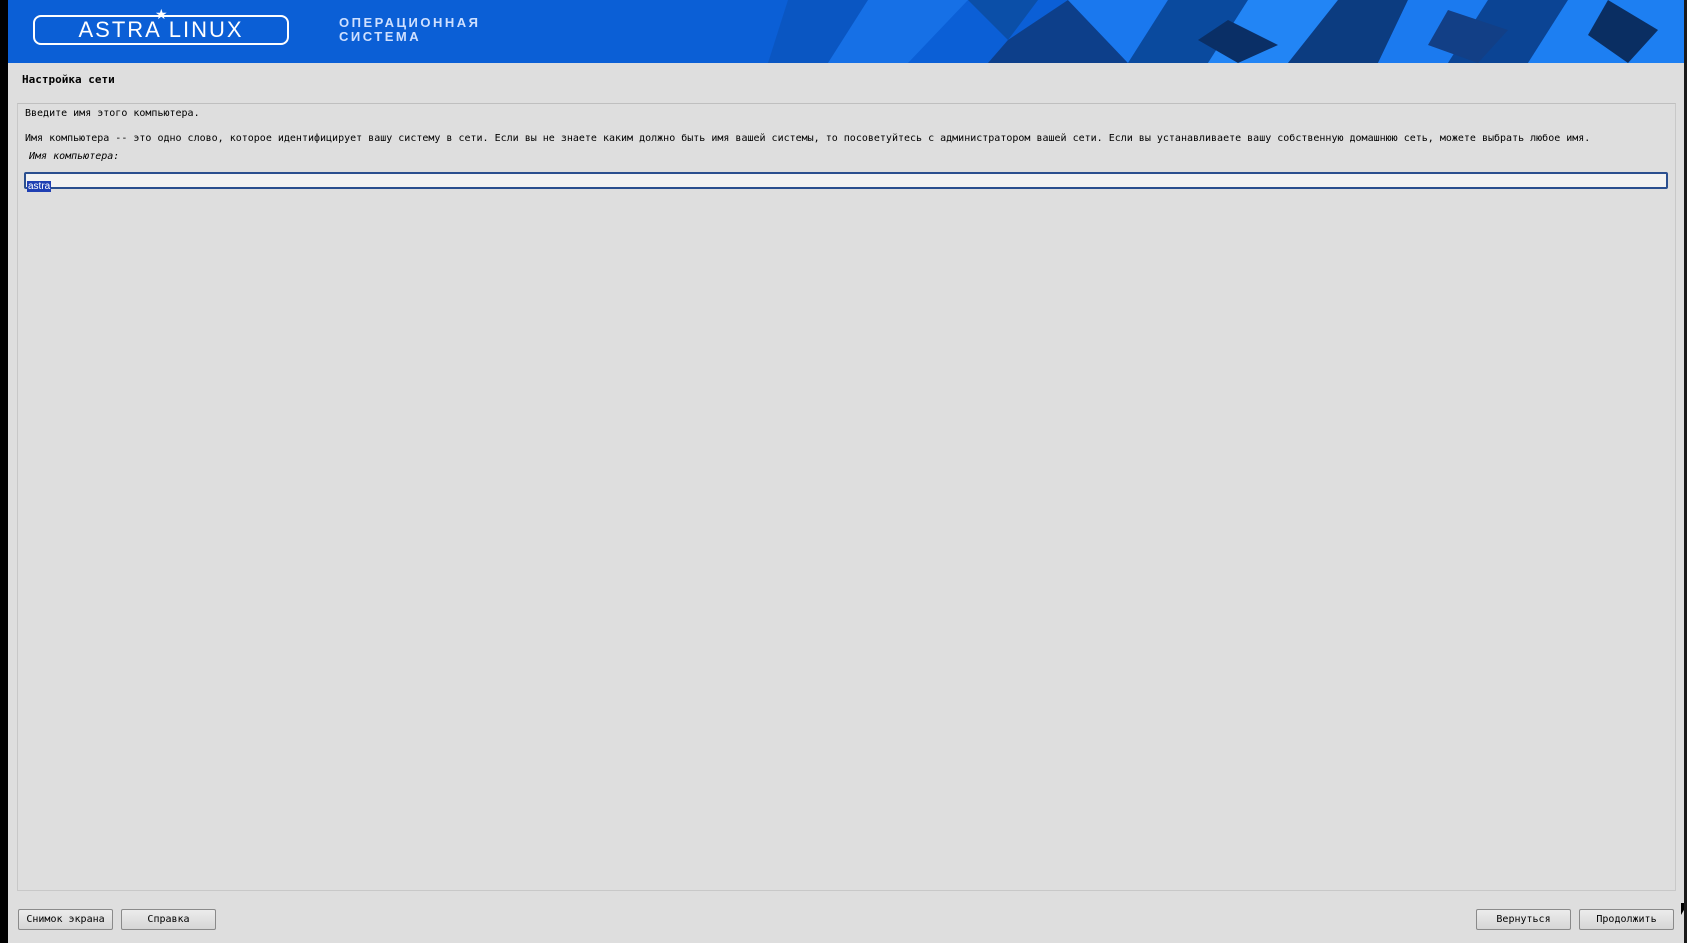 This screenshot has height=943, width=1687. I want to click on tagline-line1: ОПЕРАЦИОННАЯ, so click(410, 22).